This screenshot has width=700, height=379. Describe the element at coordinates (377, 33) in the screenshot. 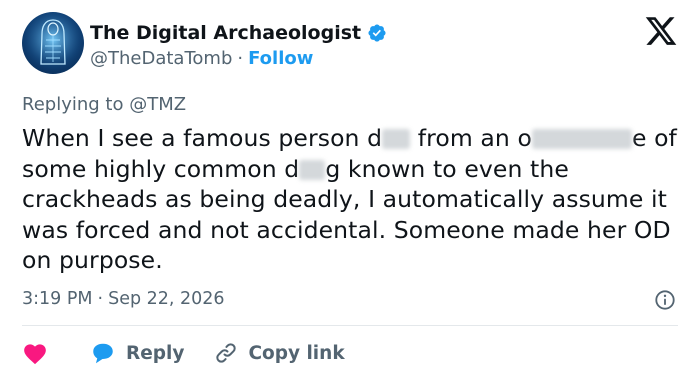

I see `verified-badge-icon` at that location.